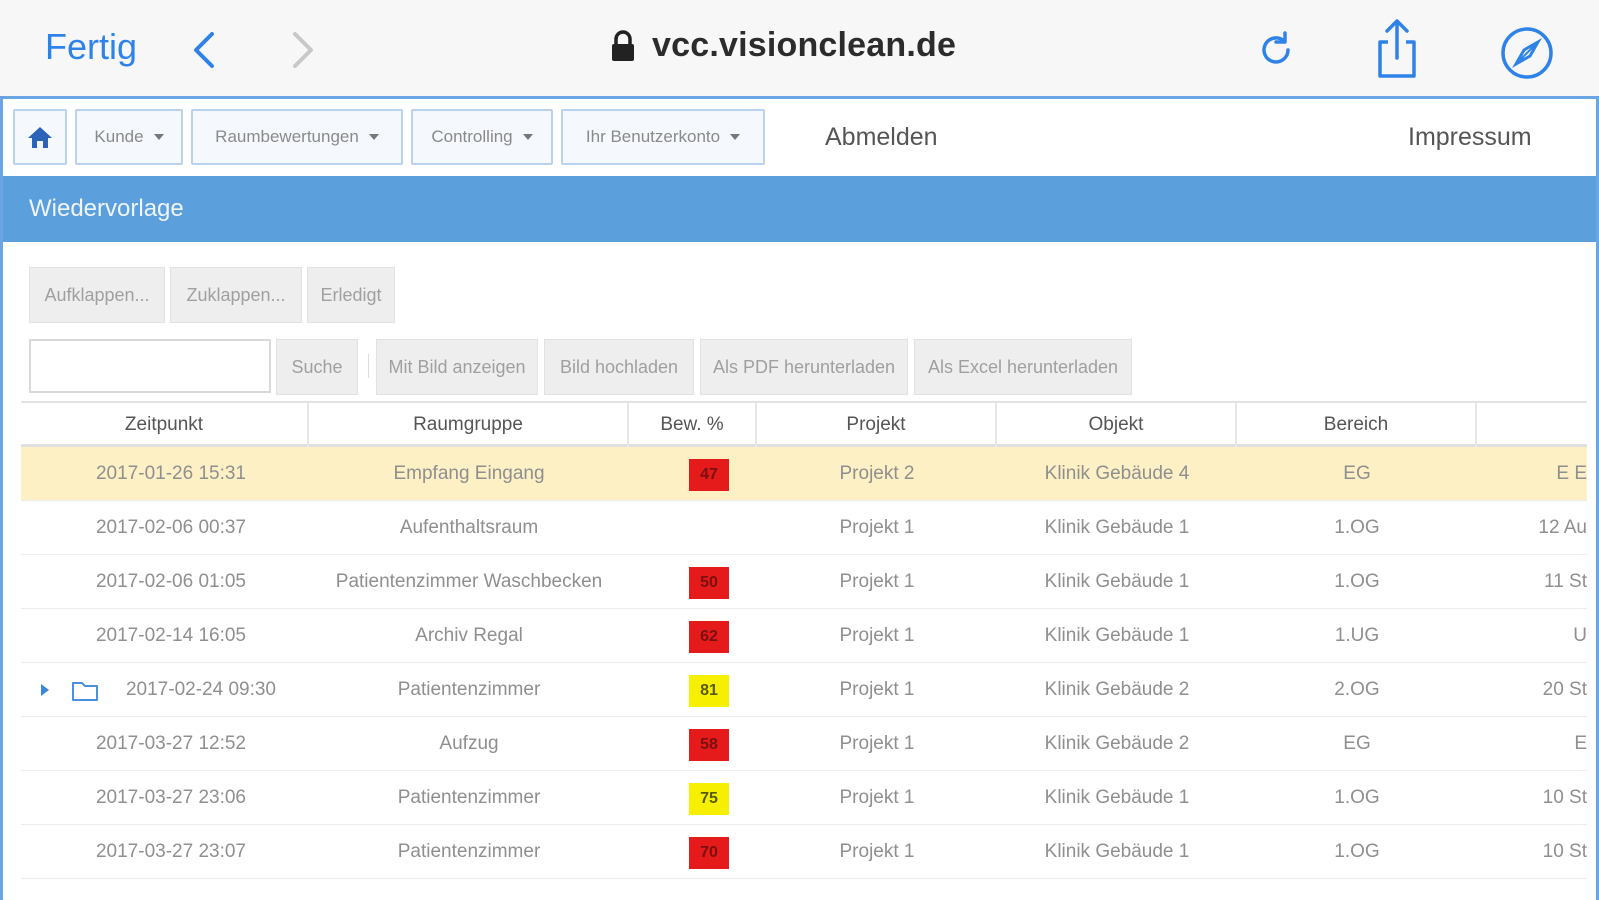  What do you see at coordinates (170, 743) in the screenshot?
I see `cell-zeitpunkt: 2017-03-27 12:52` at bounding box center [170, 743].